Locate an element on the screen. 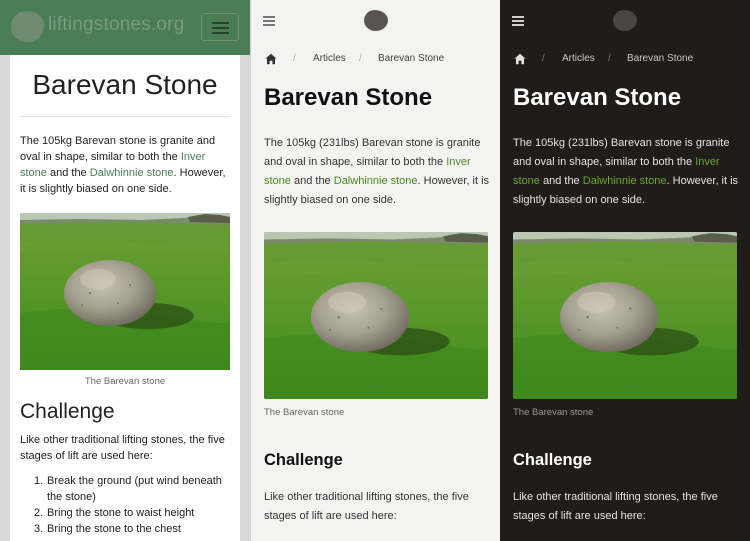 The width and height of the screenshot is (750, 541). list-number: 1. is located at coordinates (39, 481).